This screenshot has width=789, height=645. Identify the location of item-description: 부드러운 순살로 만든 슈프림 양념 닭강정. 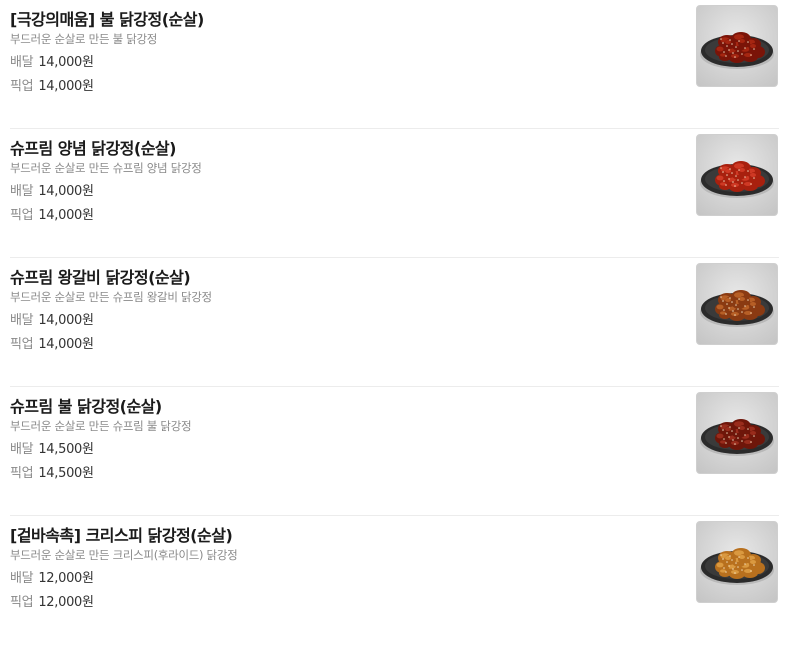
(106, 168).